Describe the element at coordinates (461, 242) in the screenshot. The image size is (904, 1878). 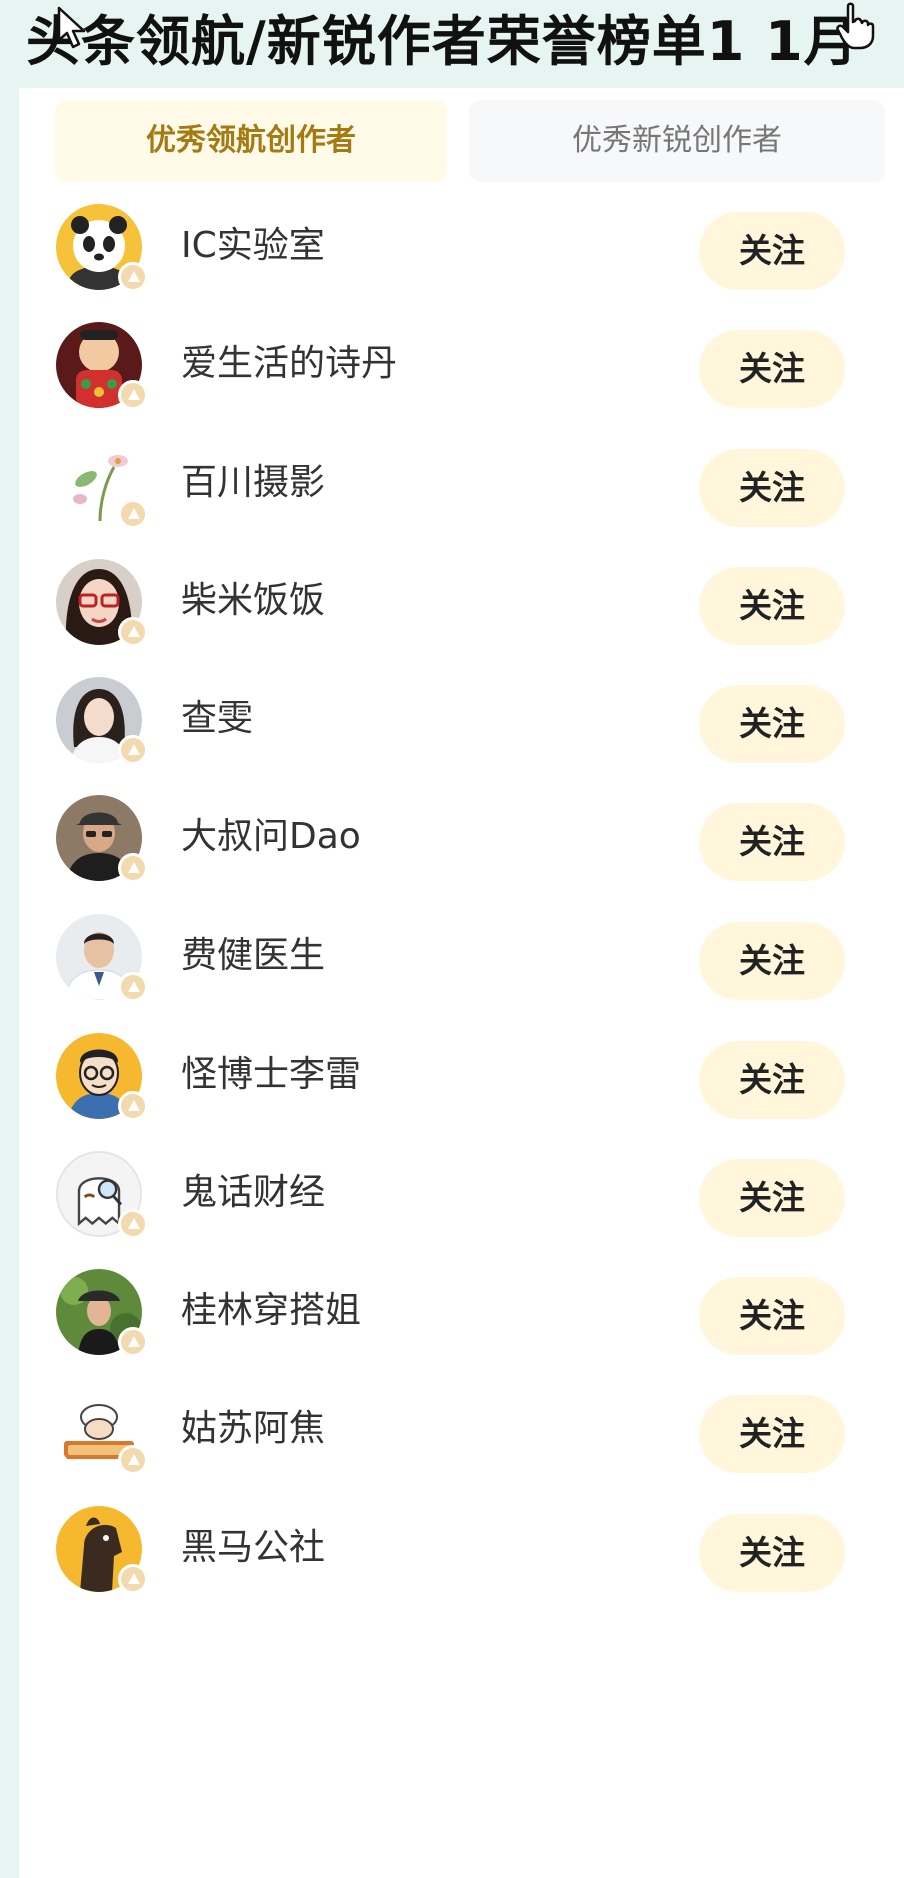
I see `list-item: IC实验室 关注` at that location.